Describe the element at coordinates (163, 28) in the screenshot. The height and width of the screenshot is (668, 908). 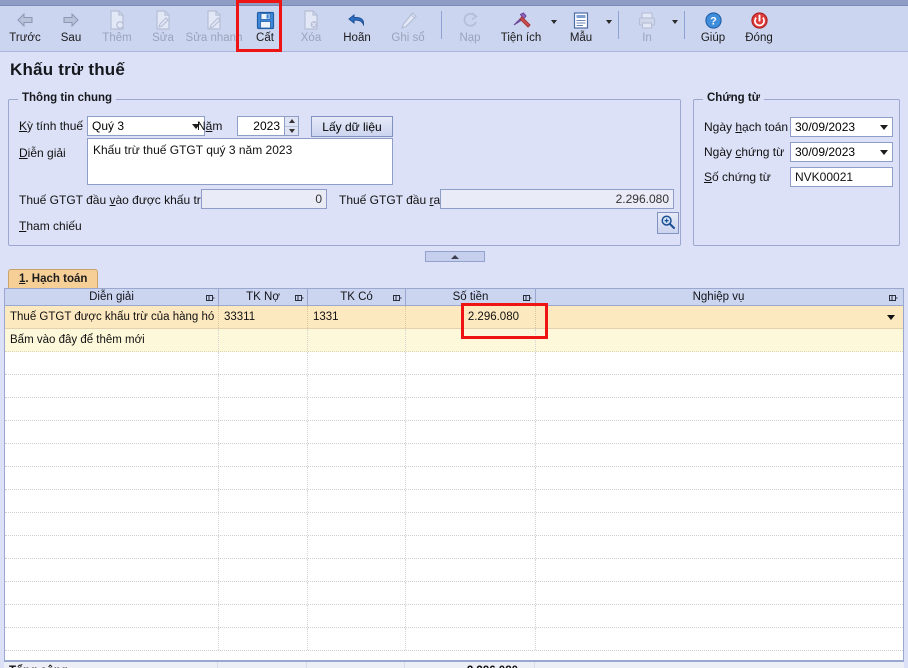
I see `toolbar-button-sua: Sửa` at that location.